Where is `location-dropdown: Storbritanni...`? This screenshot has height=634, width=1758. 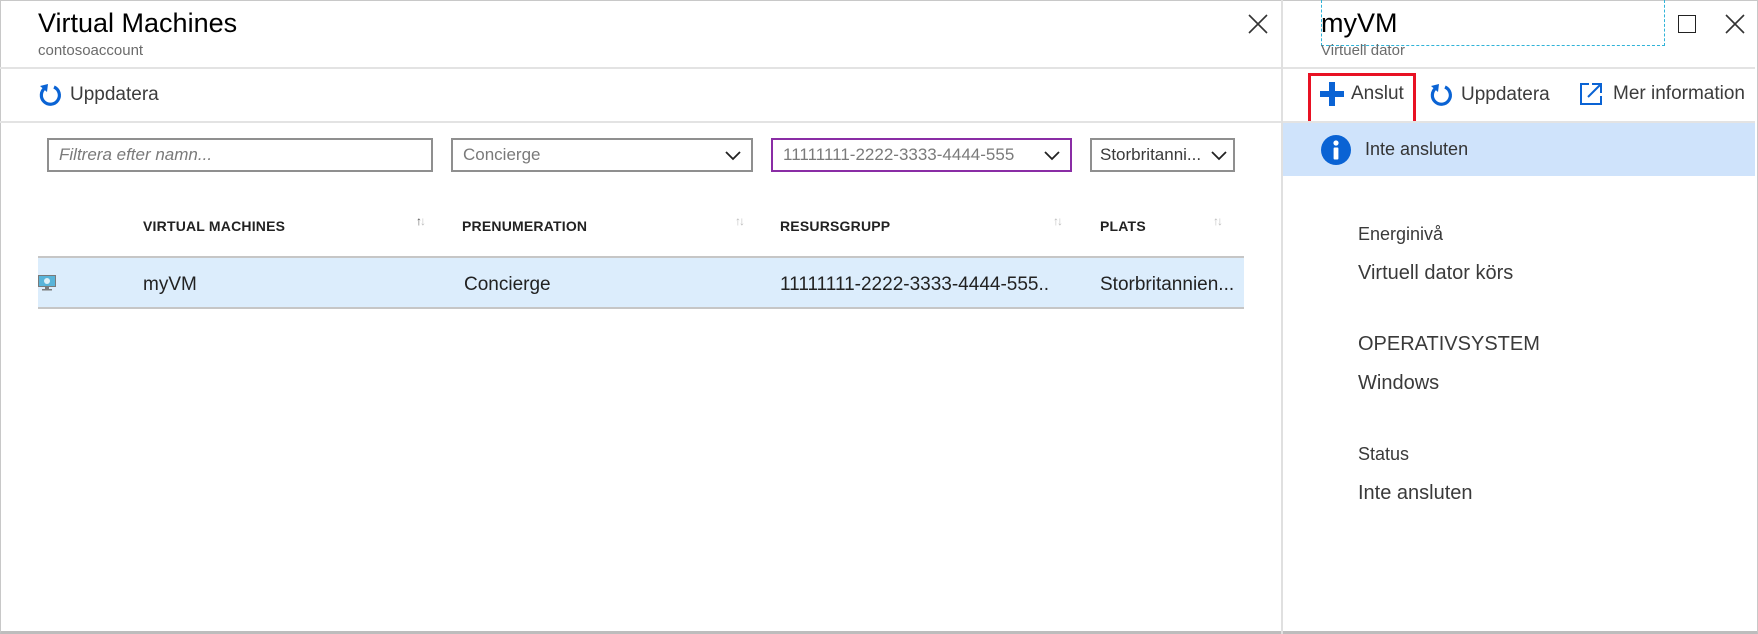
location-dropdown: Storbritanni... is located at coordinates (1162, 155).